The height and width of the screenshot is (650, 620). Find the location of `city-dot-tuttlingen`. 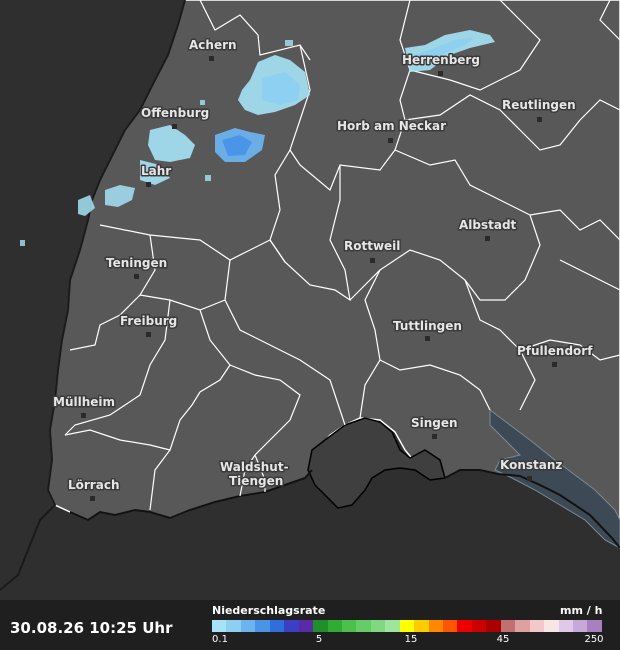

city-dot-tuttlingen is located at coordinates (427, 338).